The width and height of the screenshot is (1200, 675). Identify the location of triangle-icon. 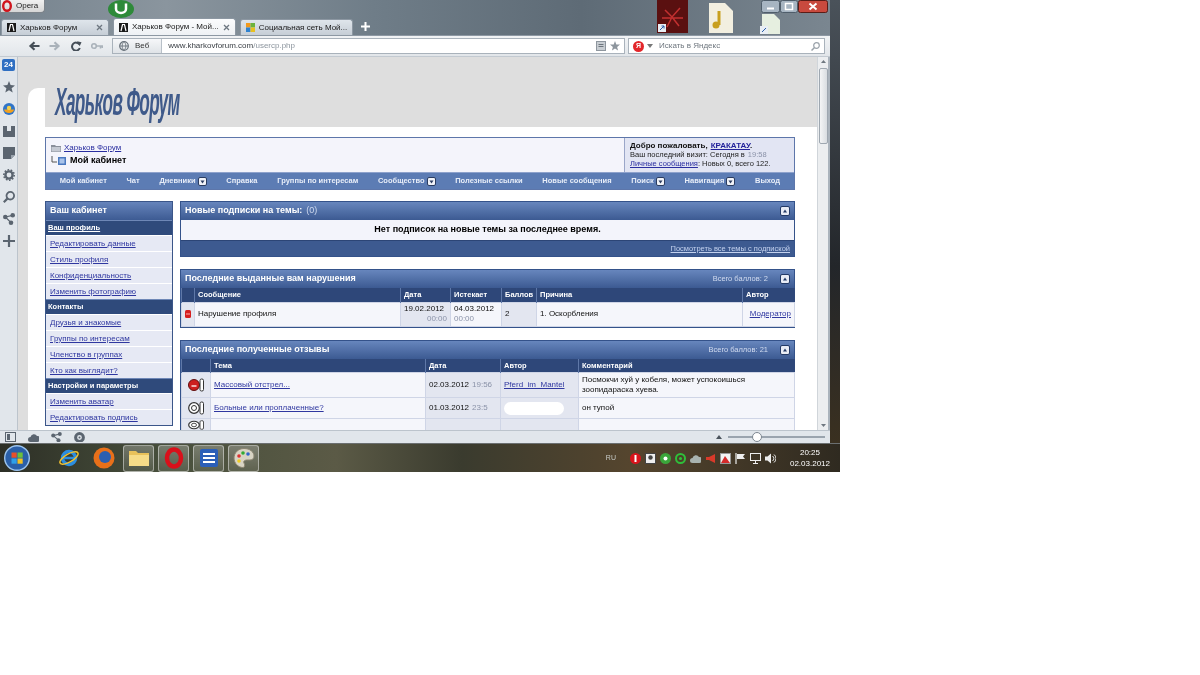
(719, 437).